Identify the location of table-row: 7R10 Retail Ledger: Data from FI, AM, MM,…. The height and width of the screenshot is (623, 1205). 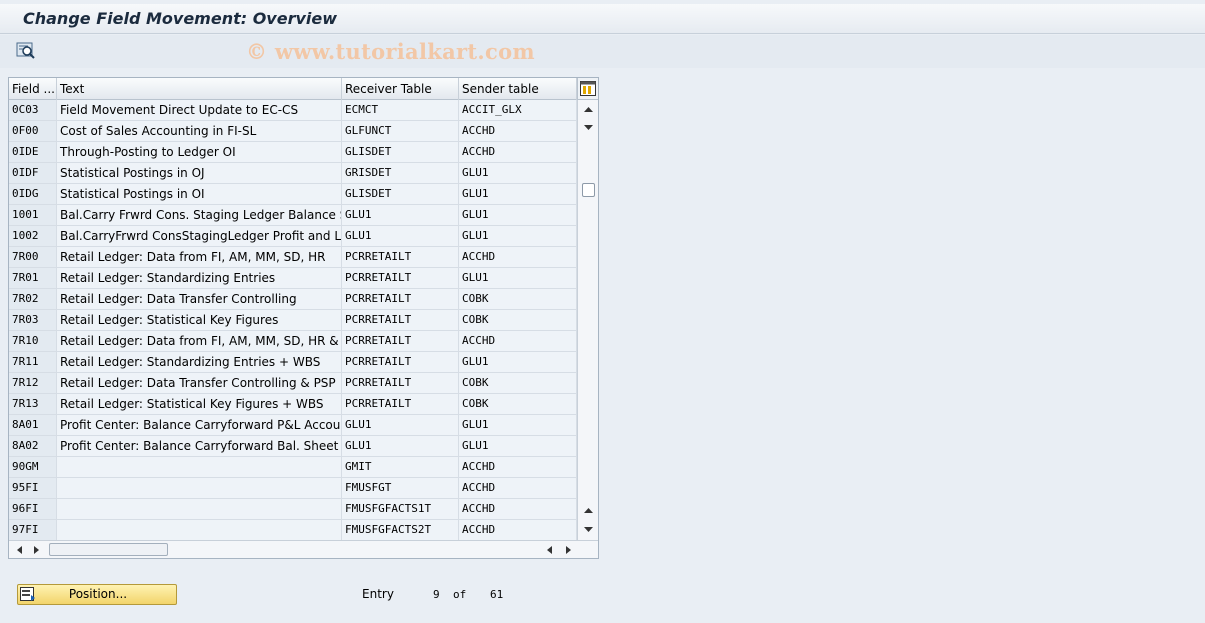
(293, 341).